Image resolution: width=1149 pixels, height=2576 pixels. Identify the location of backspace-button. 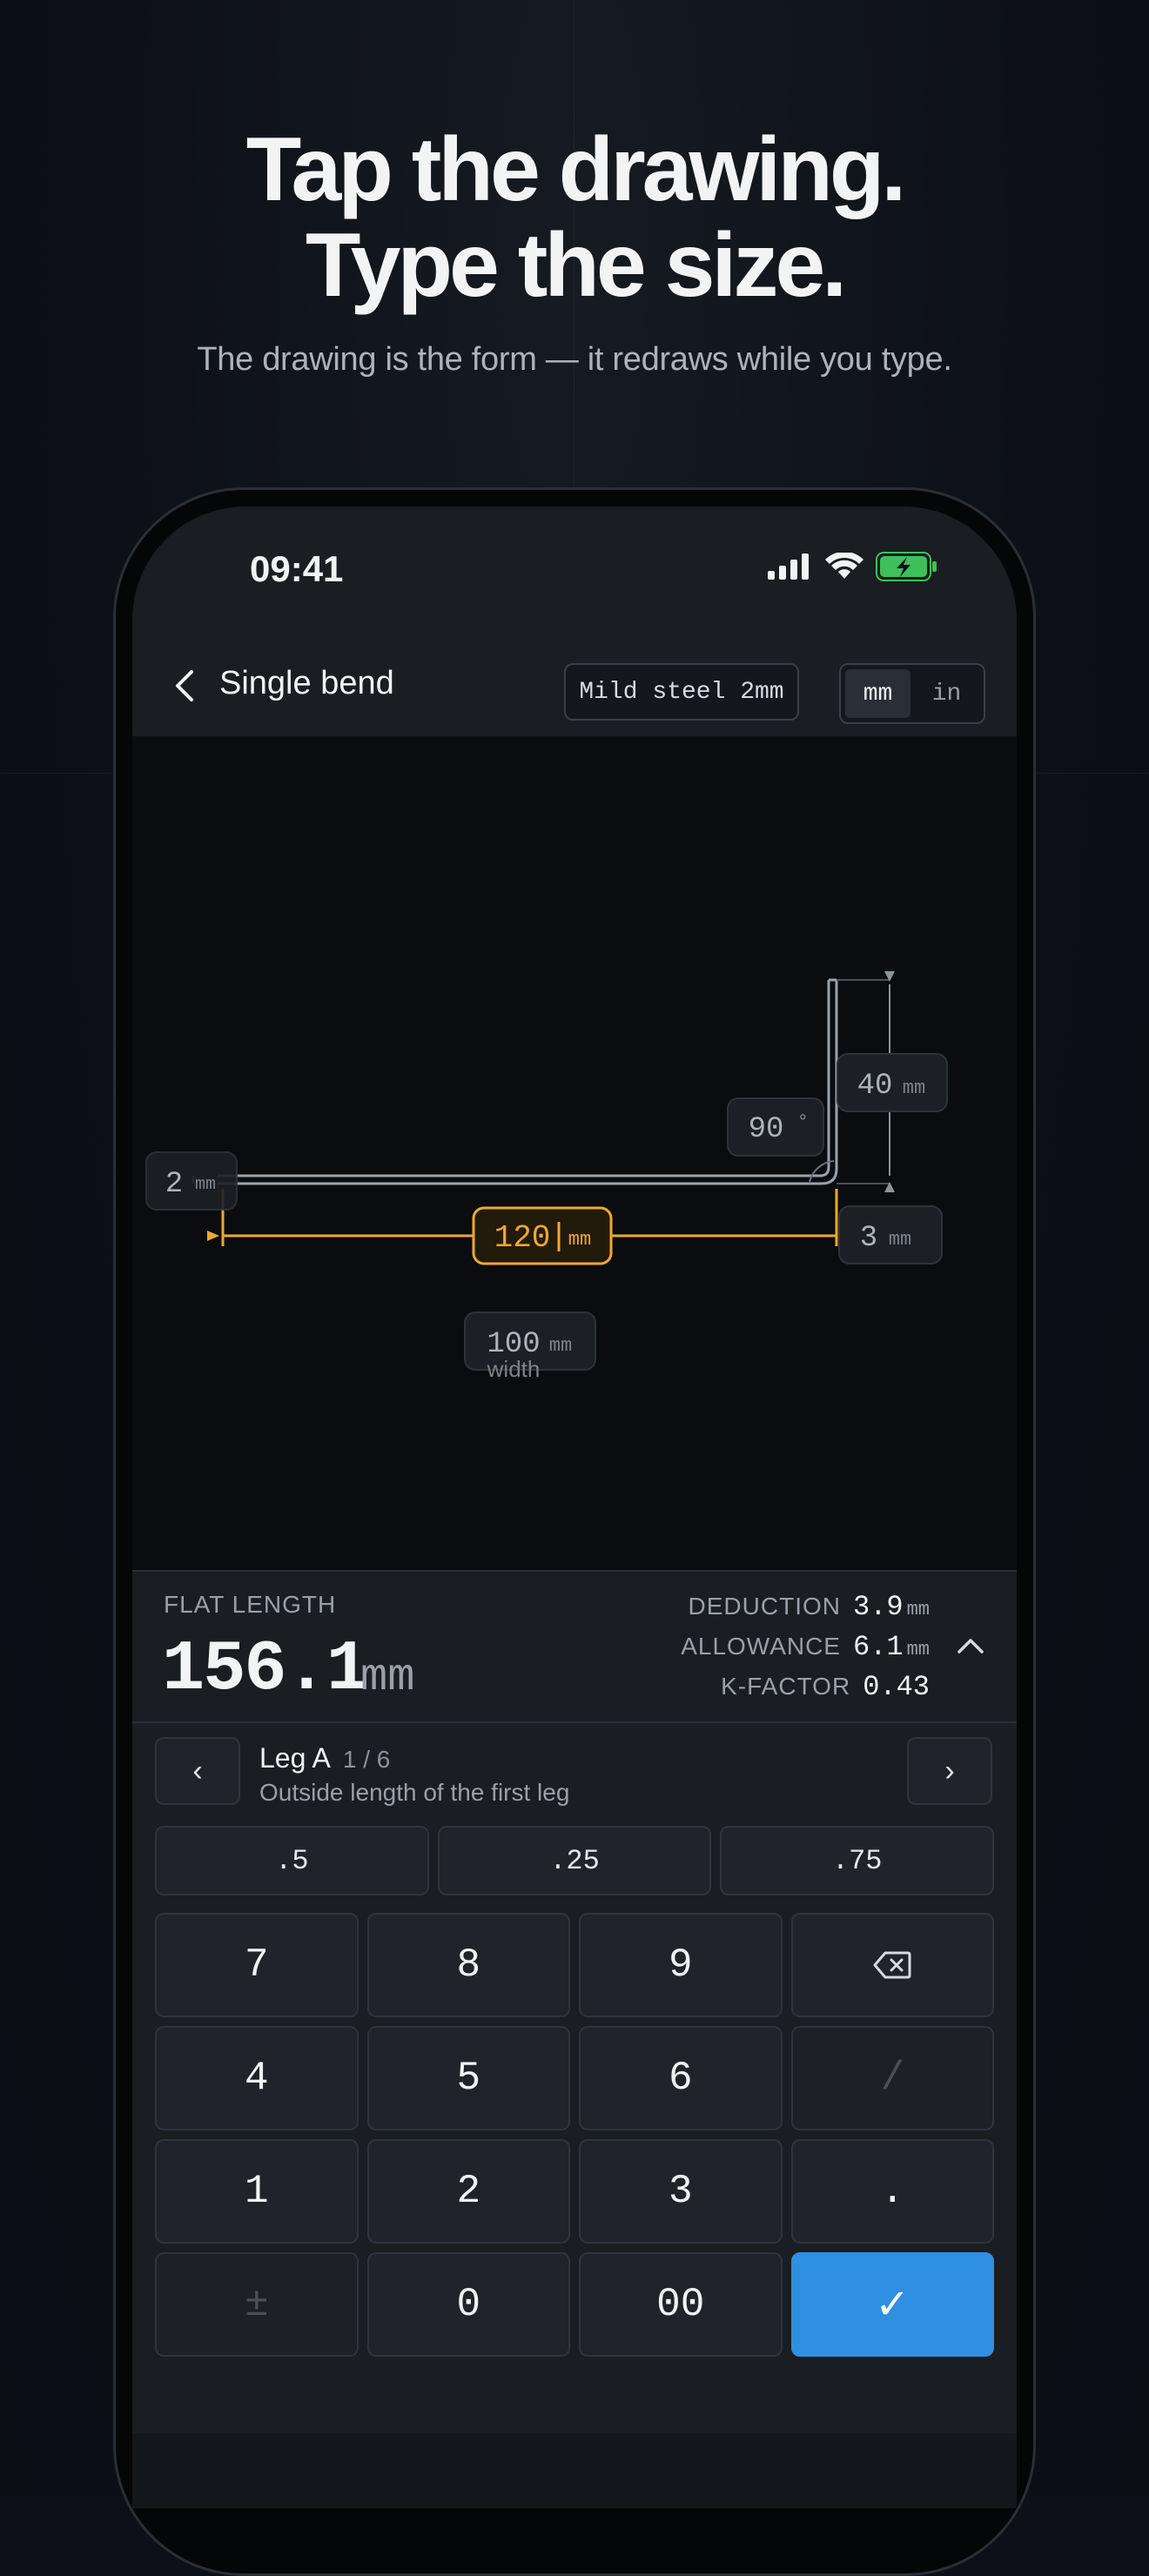
(892, 1965).